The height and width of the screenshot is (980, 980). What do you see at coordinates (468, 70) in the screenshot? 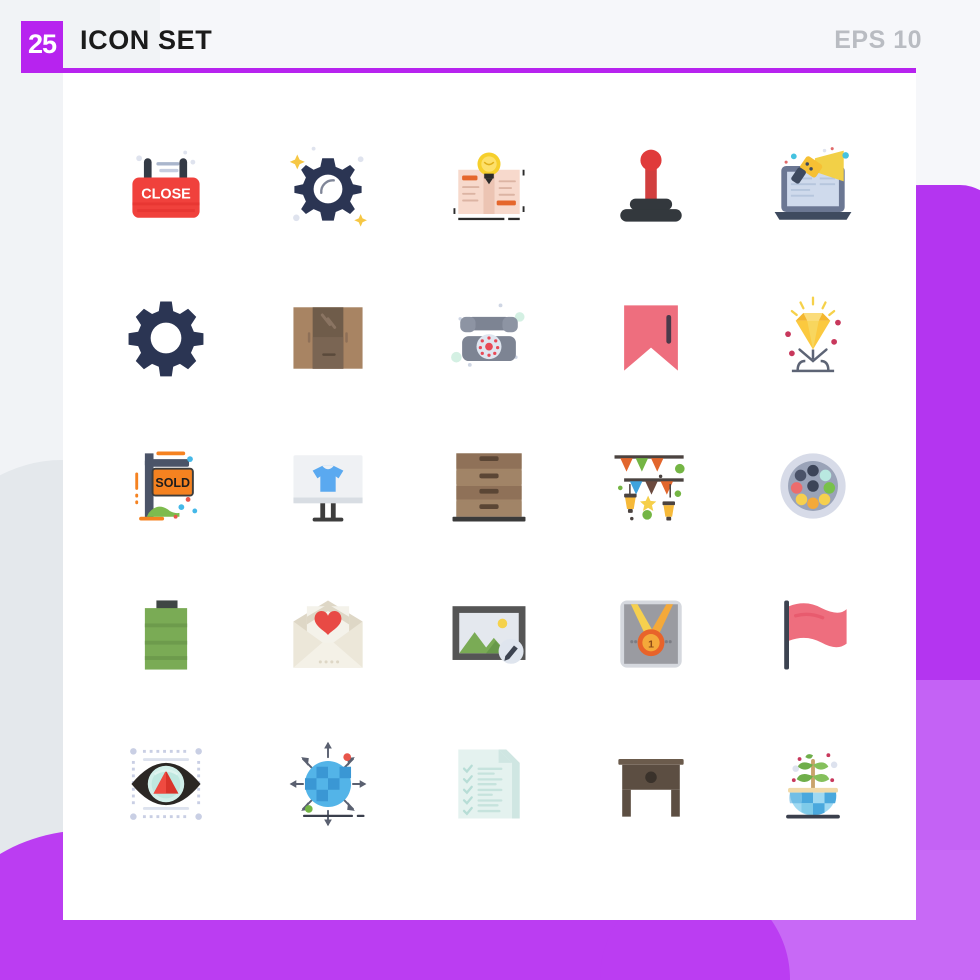
I see `header-divider` at bounding box center [468, 70].